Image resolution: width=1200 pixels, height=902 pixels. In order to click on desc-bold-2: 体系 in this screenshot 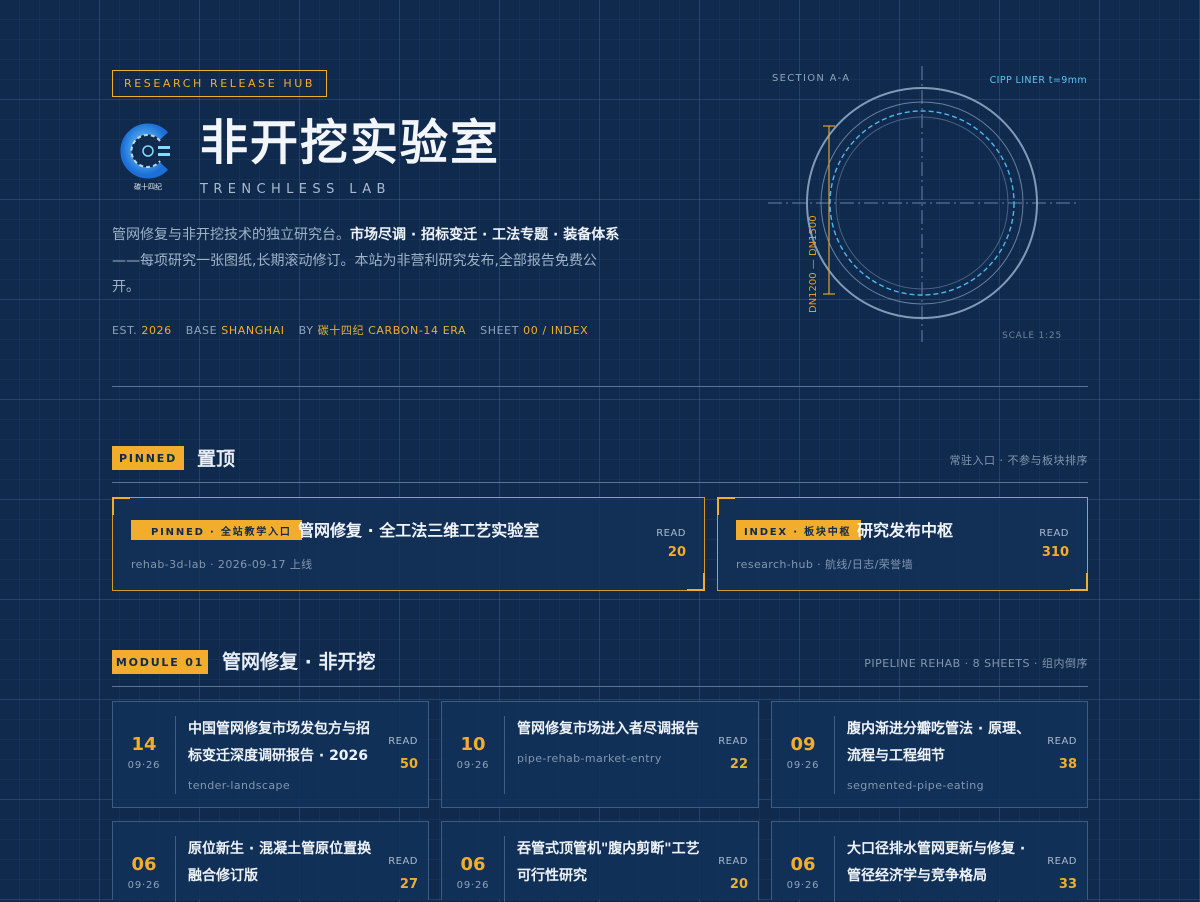, I will do `click(605, 235)`.